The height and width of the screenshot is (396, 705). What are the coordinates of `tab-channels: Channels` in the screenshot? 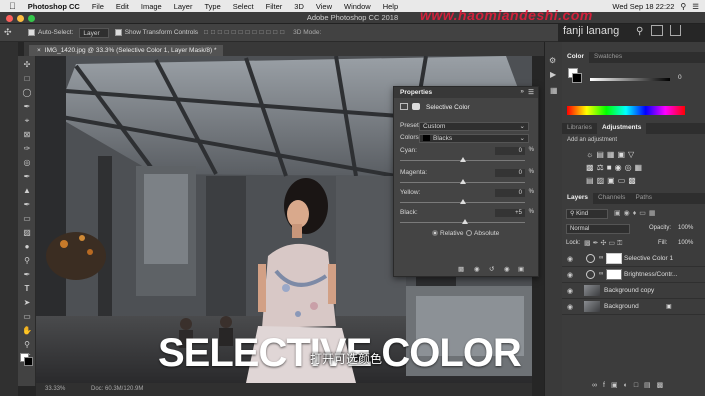 It's located at (611, 198).